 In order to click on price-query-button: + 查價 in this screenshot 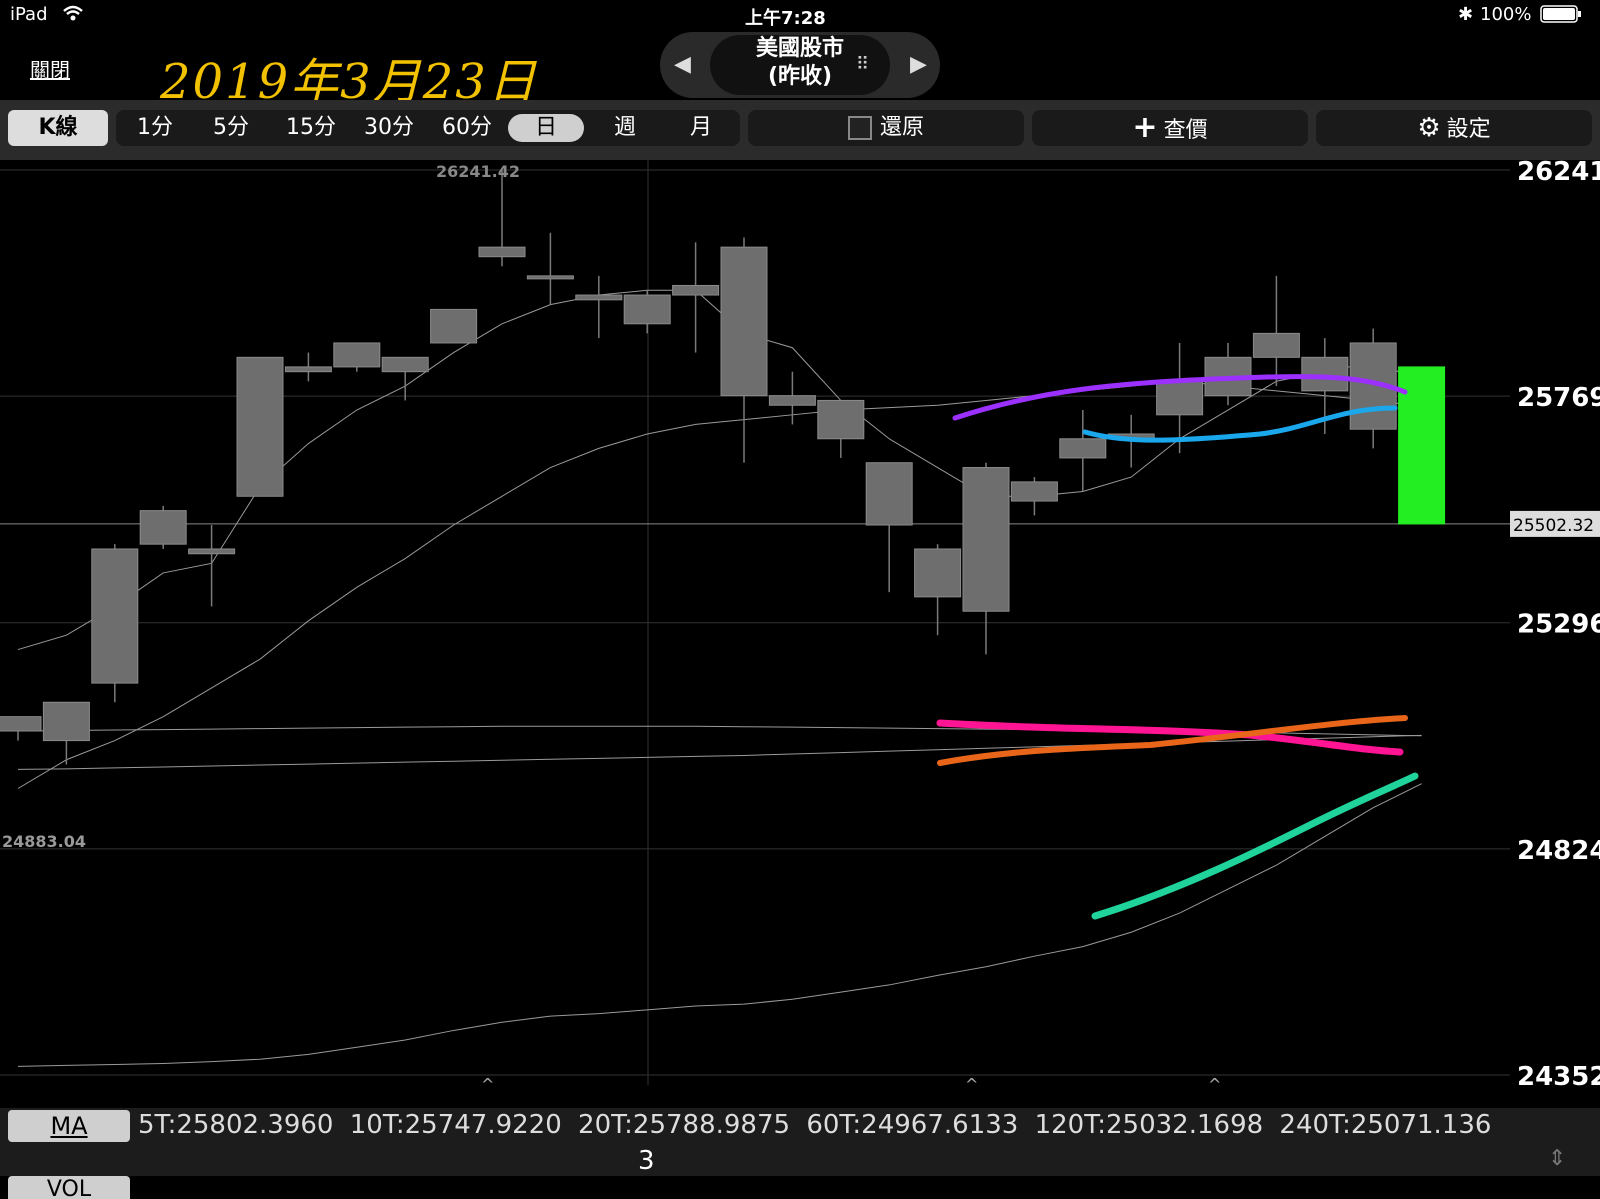, I will do `click(1170, 128)`.